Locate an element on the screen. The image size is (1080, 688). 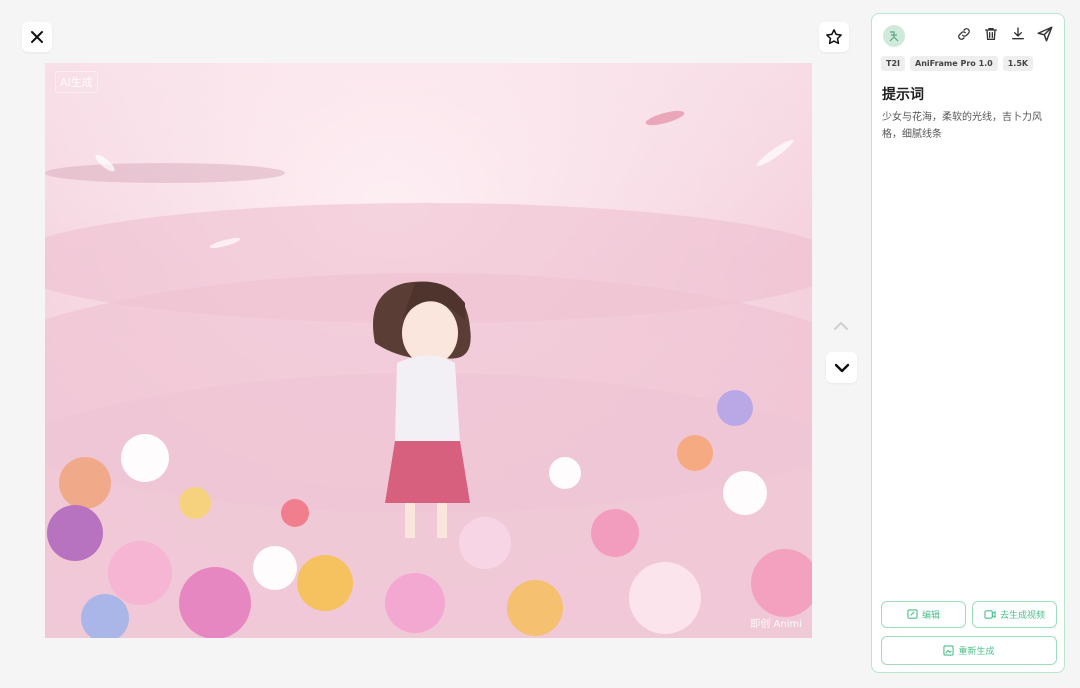
video-icon is located at coordinates (990, 614).